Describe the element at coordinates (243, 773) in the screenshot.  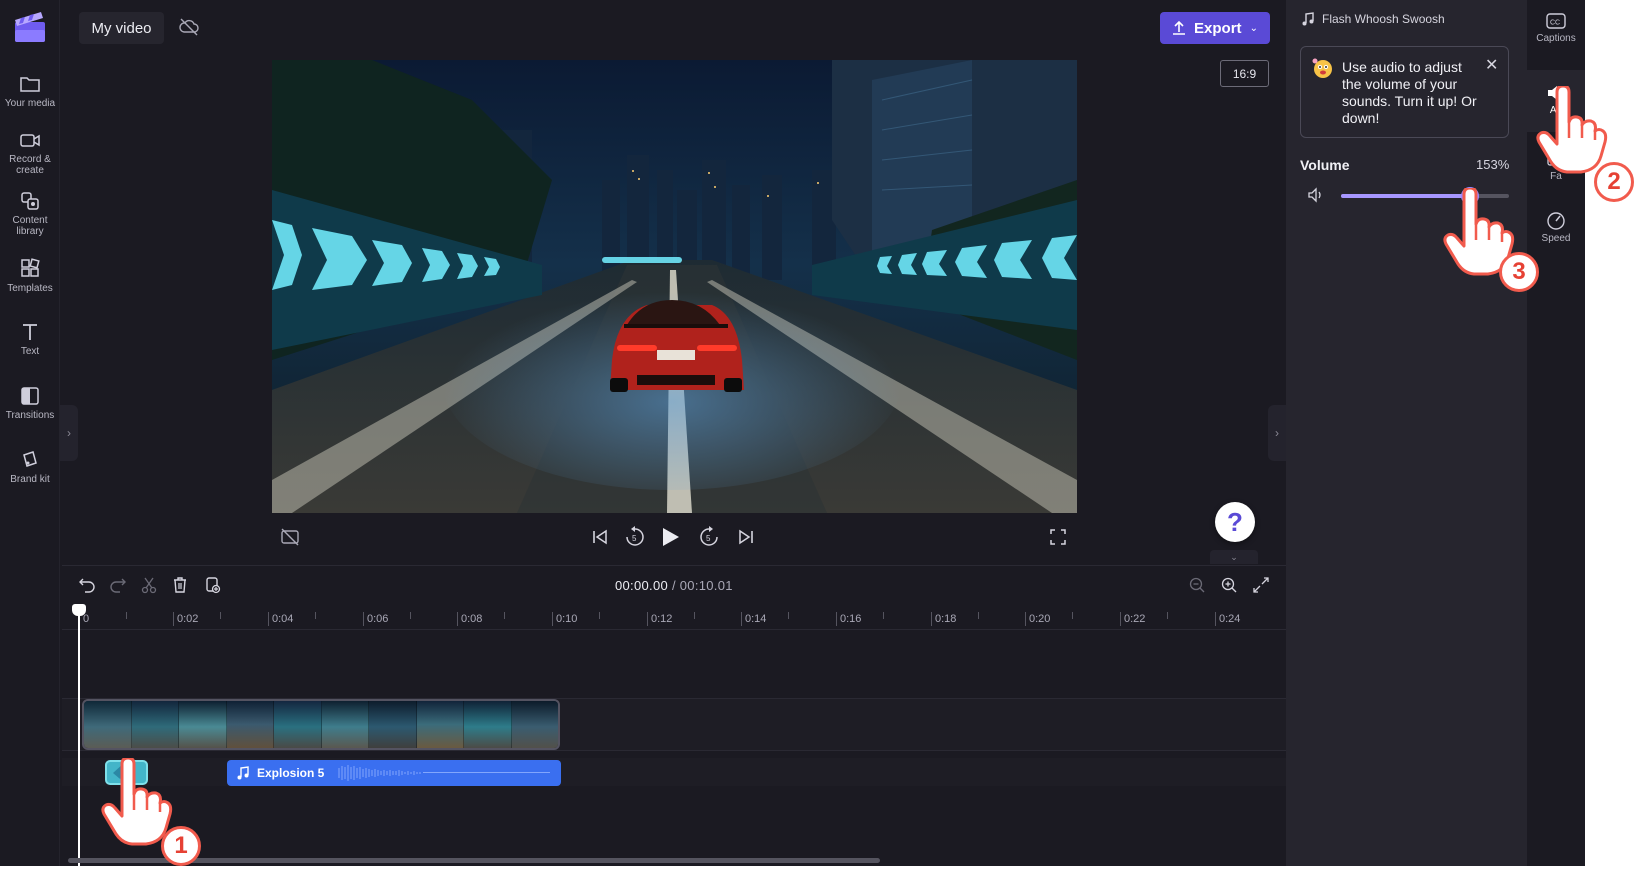
I see `music-note-icon` at that location.